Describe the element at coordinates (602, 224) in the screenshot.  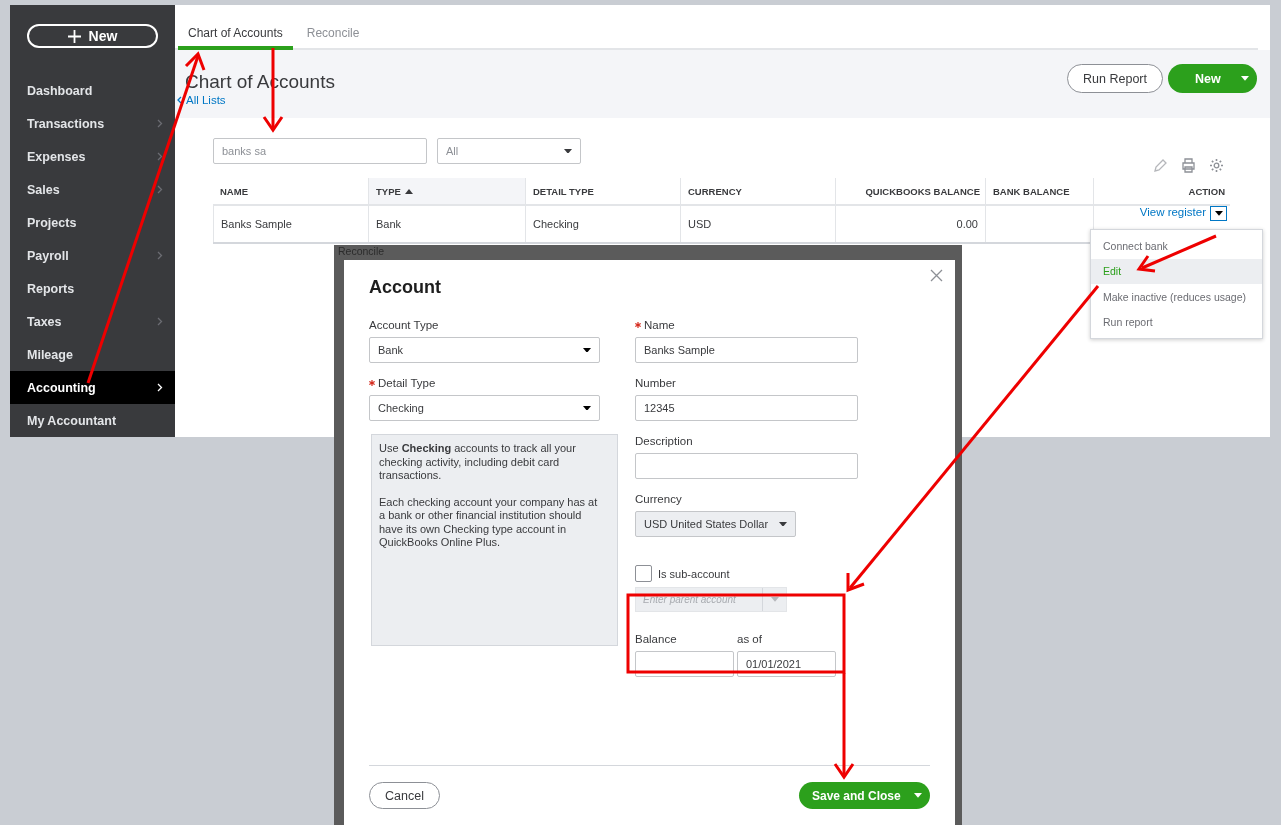
I see `table-cell: Checking` at that location.